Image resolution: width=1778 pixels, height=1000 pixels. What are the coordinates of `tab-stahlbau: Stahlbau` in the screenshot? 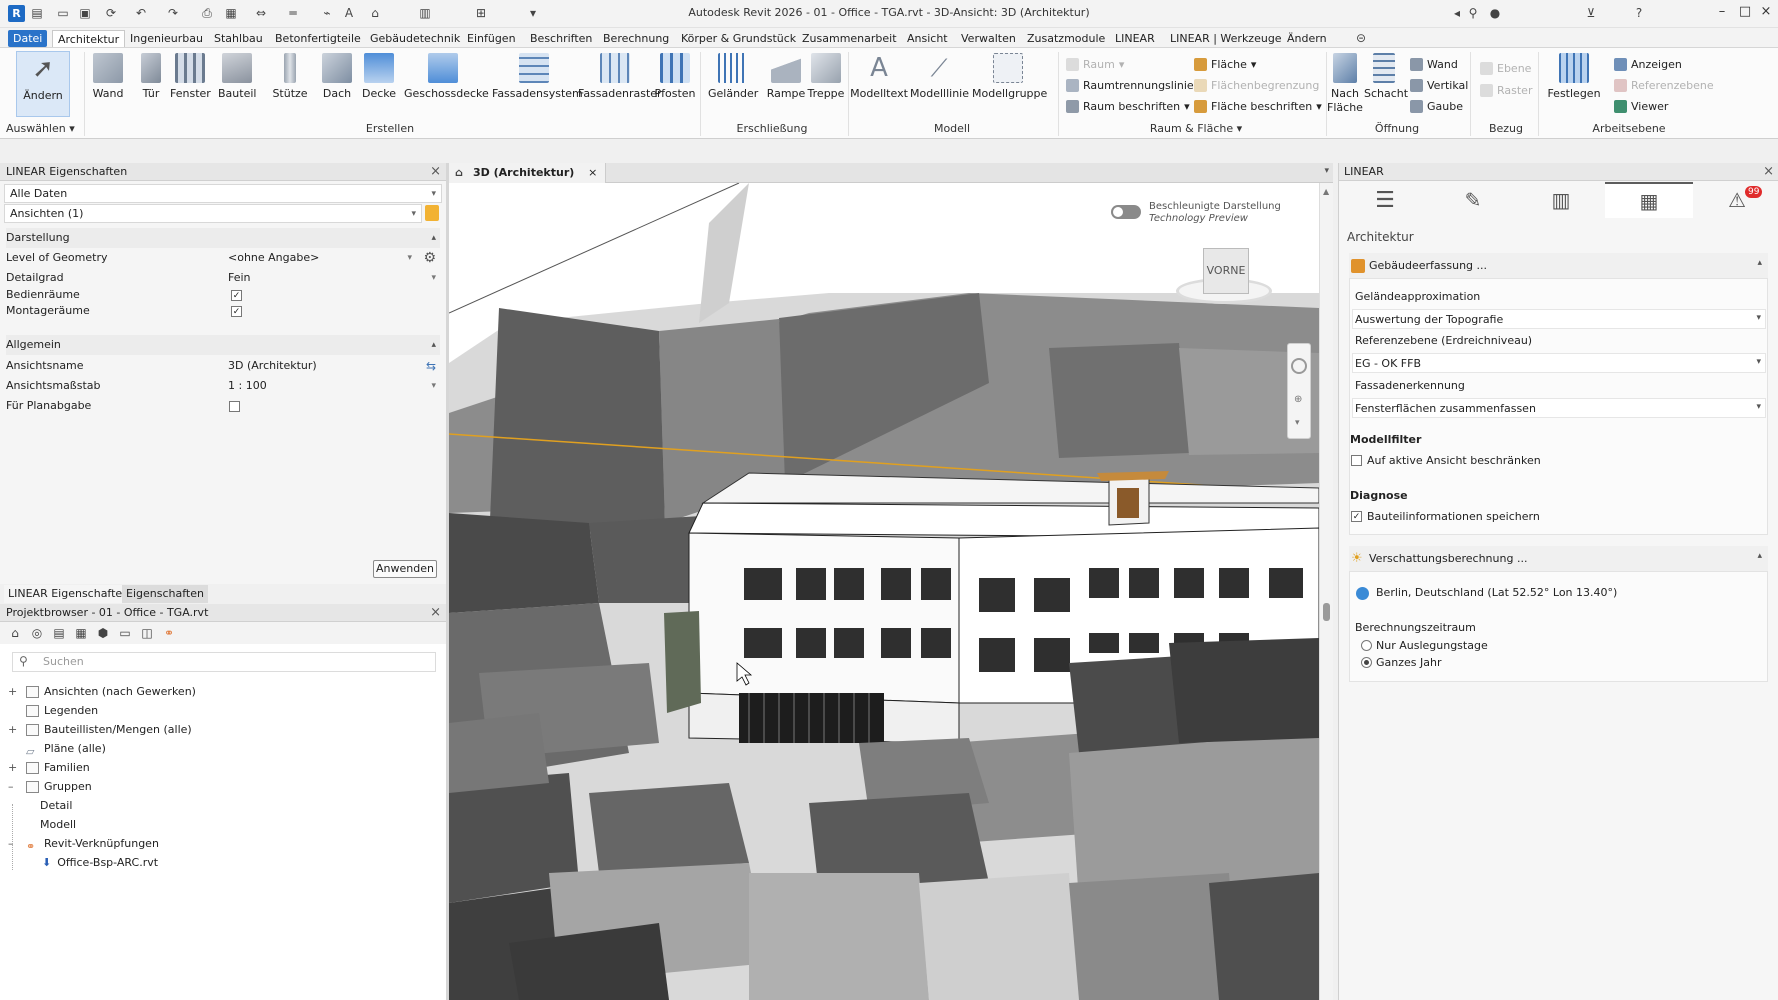 It's located at (238, 38).